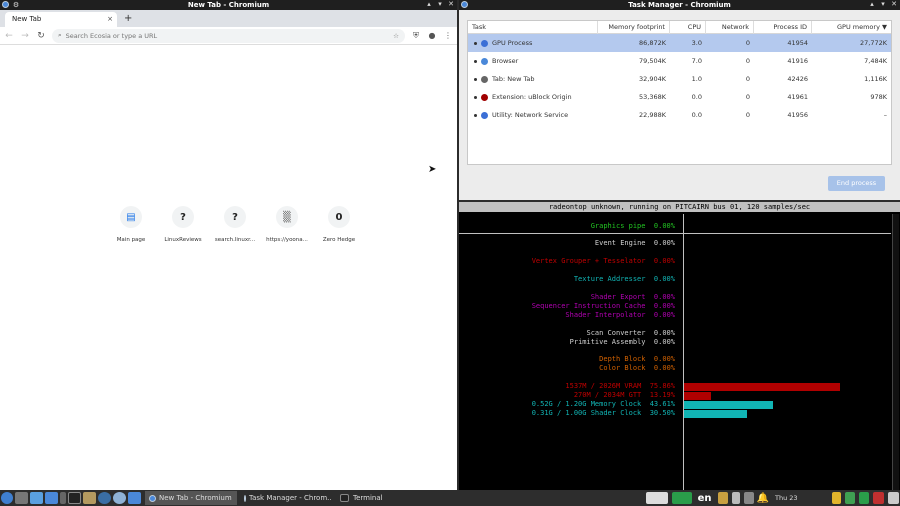 The height and width of the screenshot is (506, 900). Describe the element at coordinates (735, 498) in the screenshot. I see `bluetooth-icon` at that location.